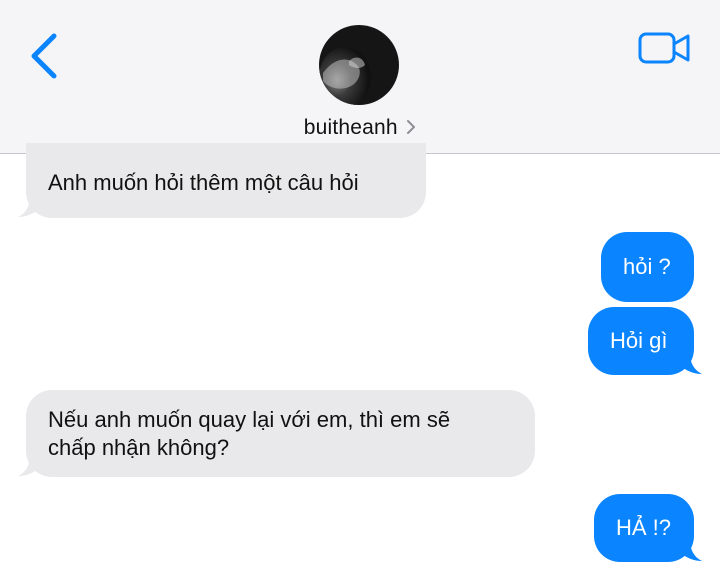  I want to click on contact-details-button: buitheanh, so click(360, 128).